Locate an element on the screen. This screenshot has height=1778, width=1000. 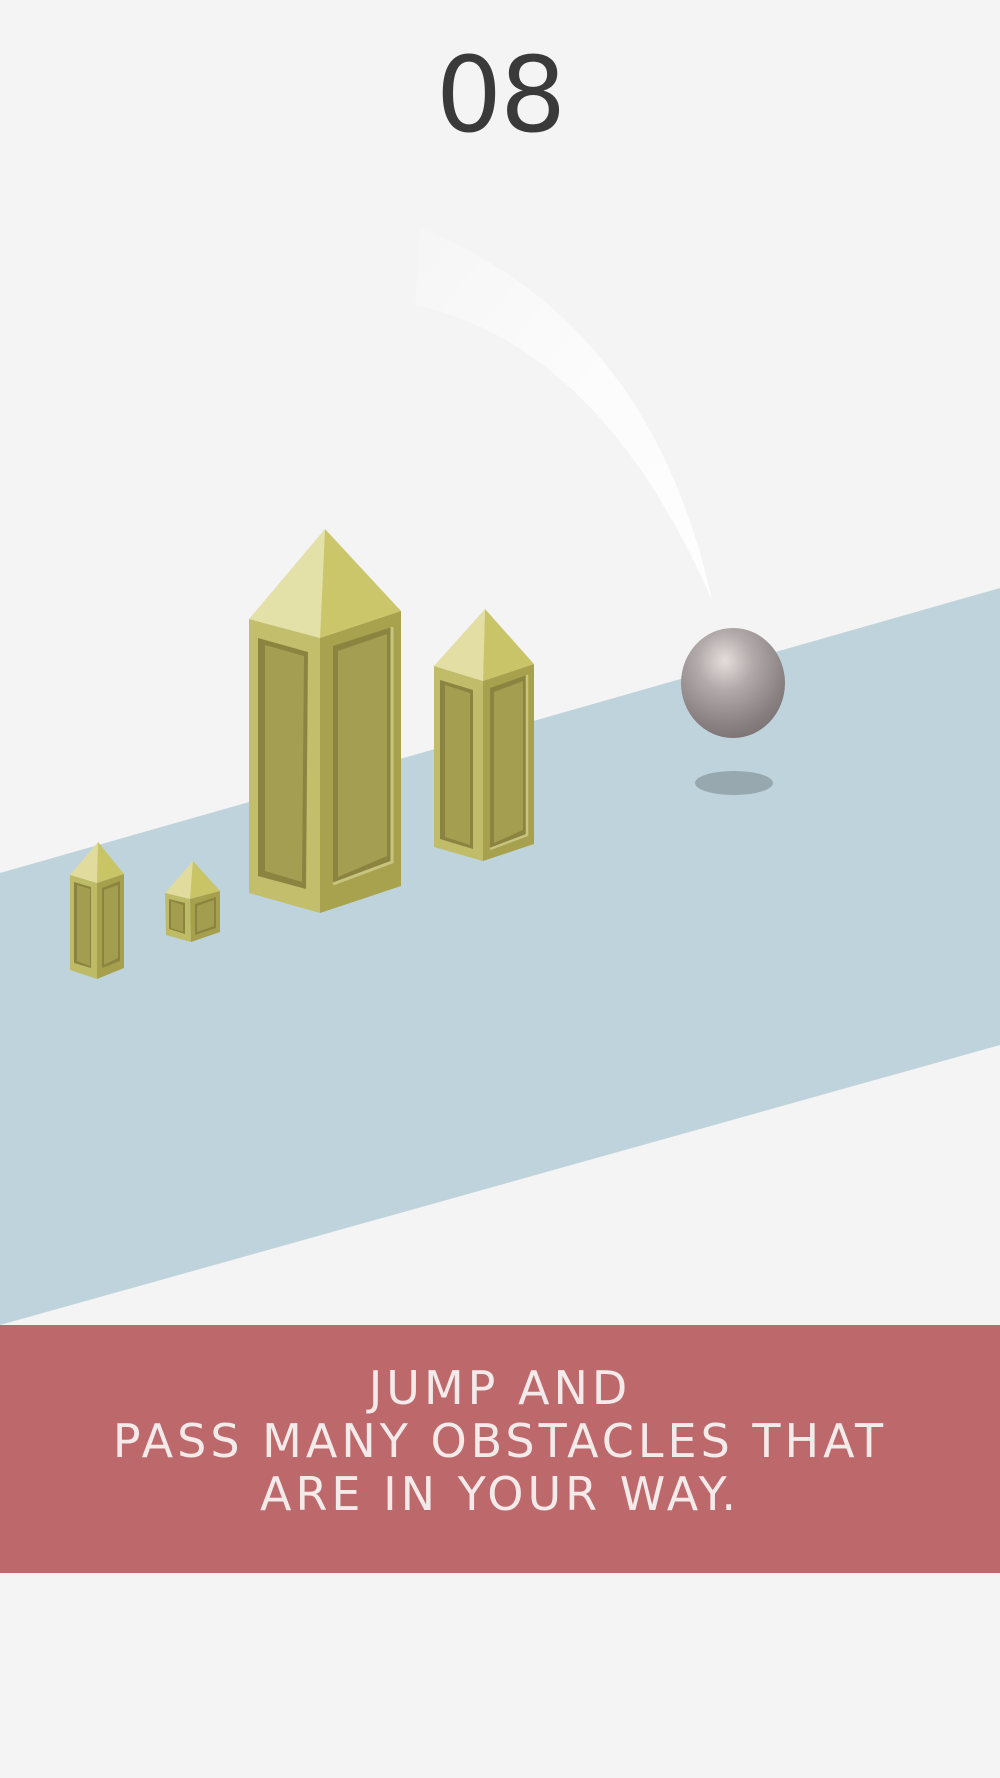
instruction-line-3: ARE IN YOUR WAY. is located at coordinates (500, 1494).